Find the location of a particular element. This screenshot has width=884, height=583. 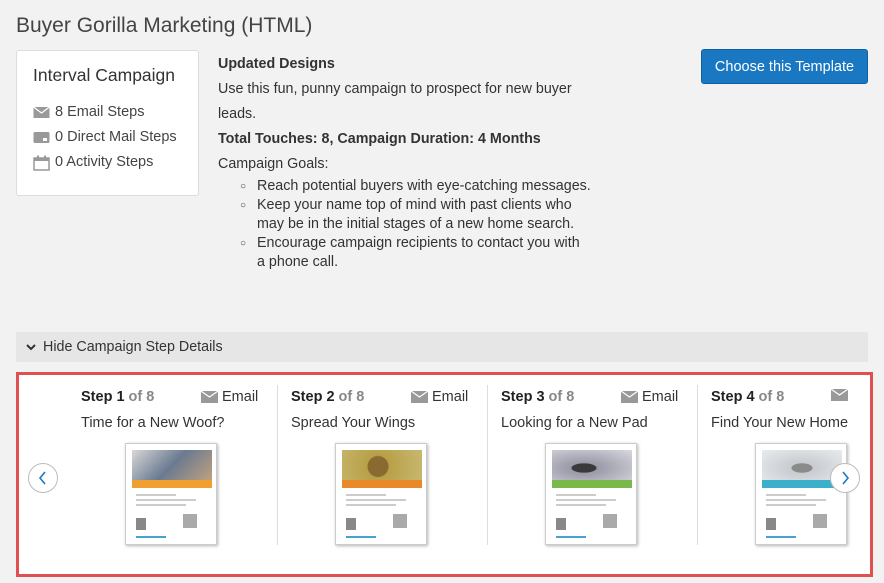

step-name: Time for a New Woof? is located at coordinates (153, 423).